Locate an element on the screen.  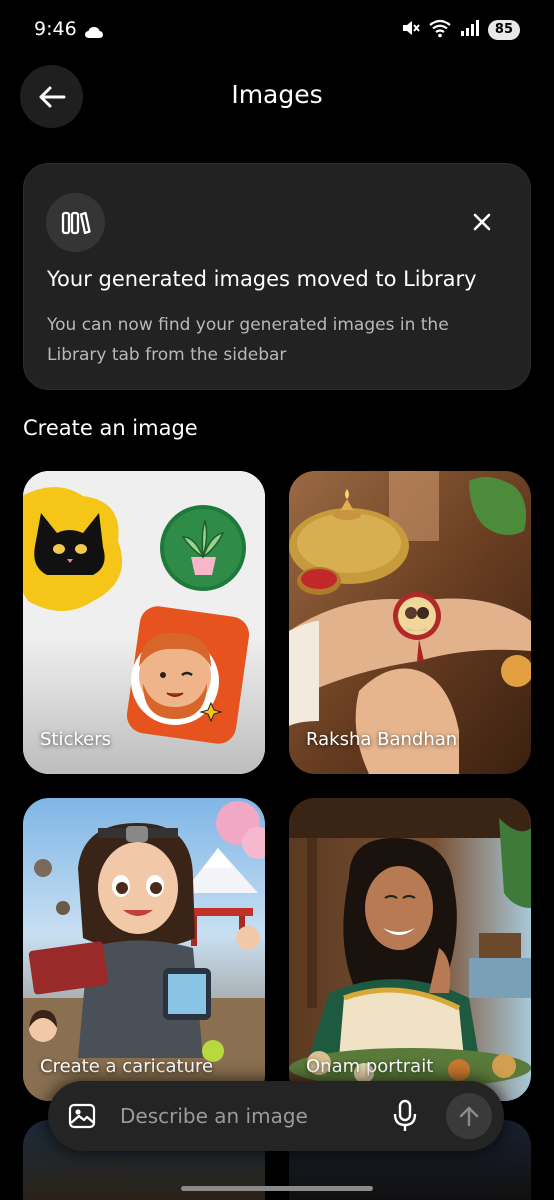
mute-icon is located at coordinates (410, 30).